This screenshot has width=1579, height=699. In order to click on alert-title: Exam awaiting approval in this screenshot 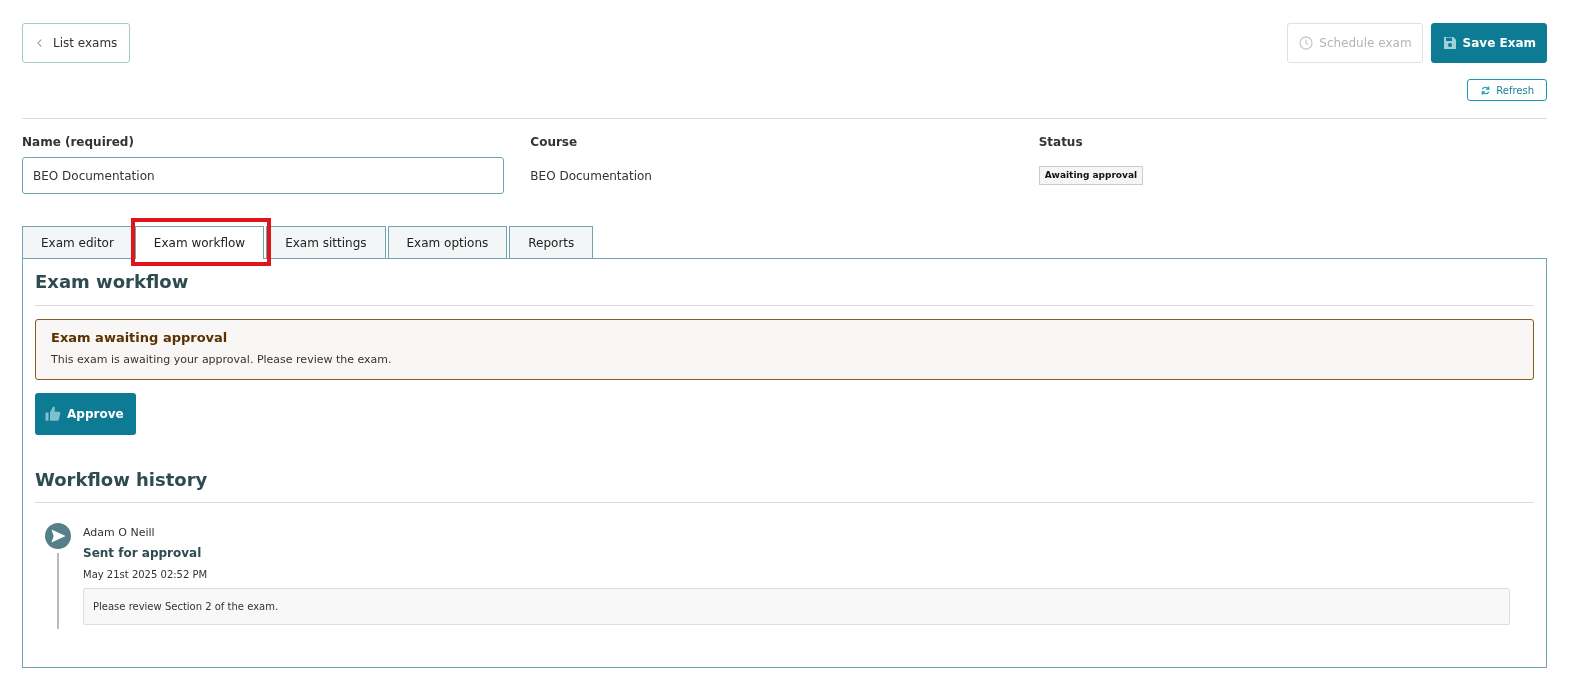, I will do `click(140, 337)`.